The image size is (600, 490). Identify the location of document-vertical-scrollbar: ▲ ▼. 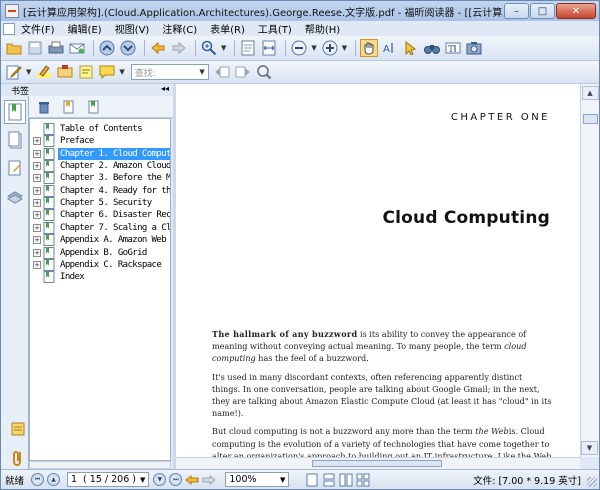
(589, 270).